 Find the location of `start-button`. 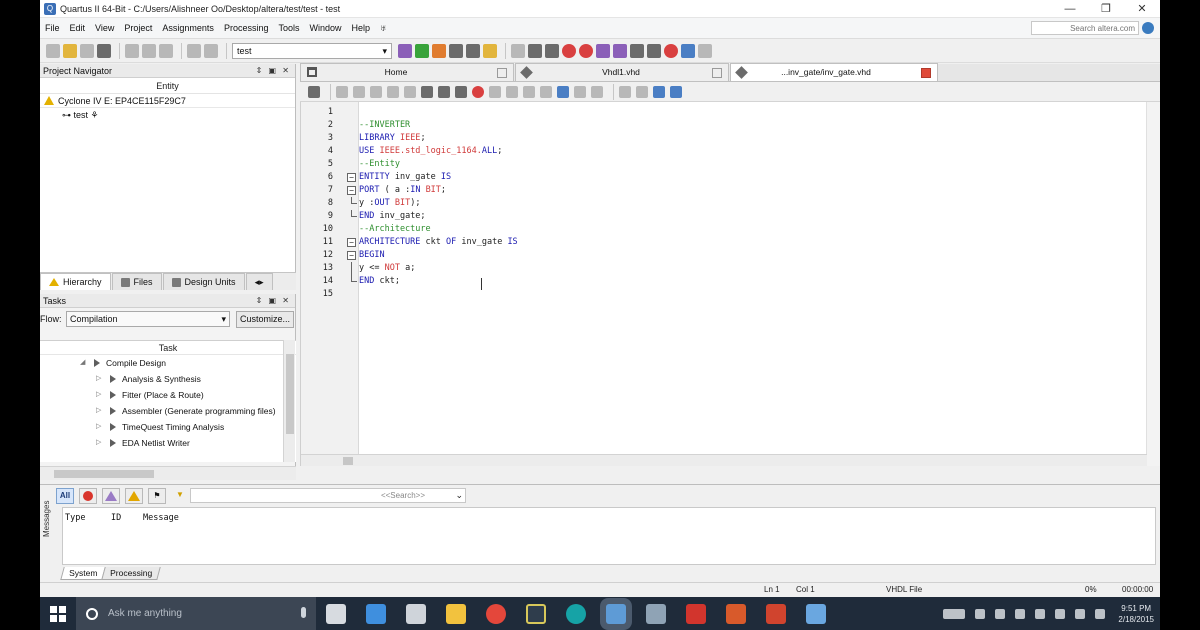

start-button is located at coordinates (58, 613).